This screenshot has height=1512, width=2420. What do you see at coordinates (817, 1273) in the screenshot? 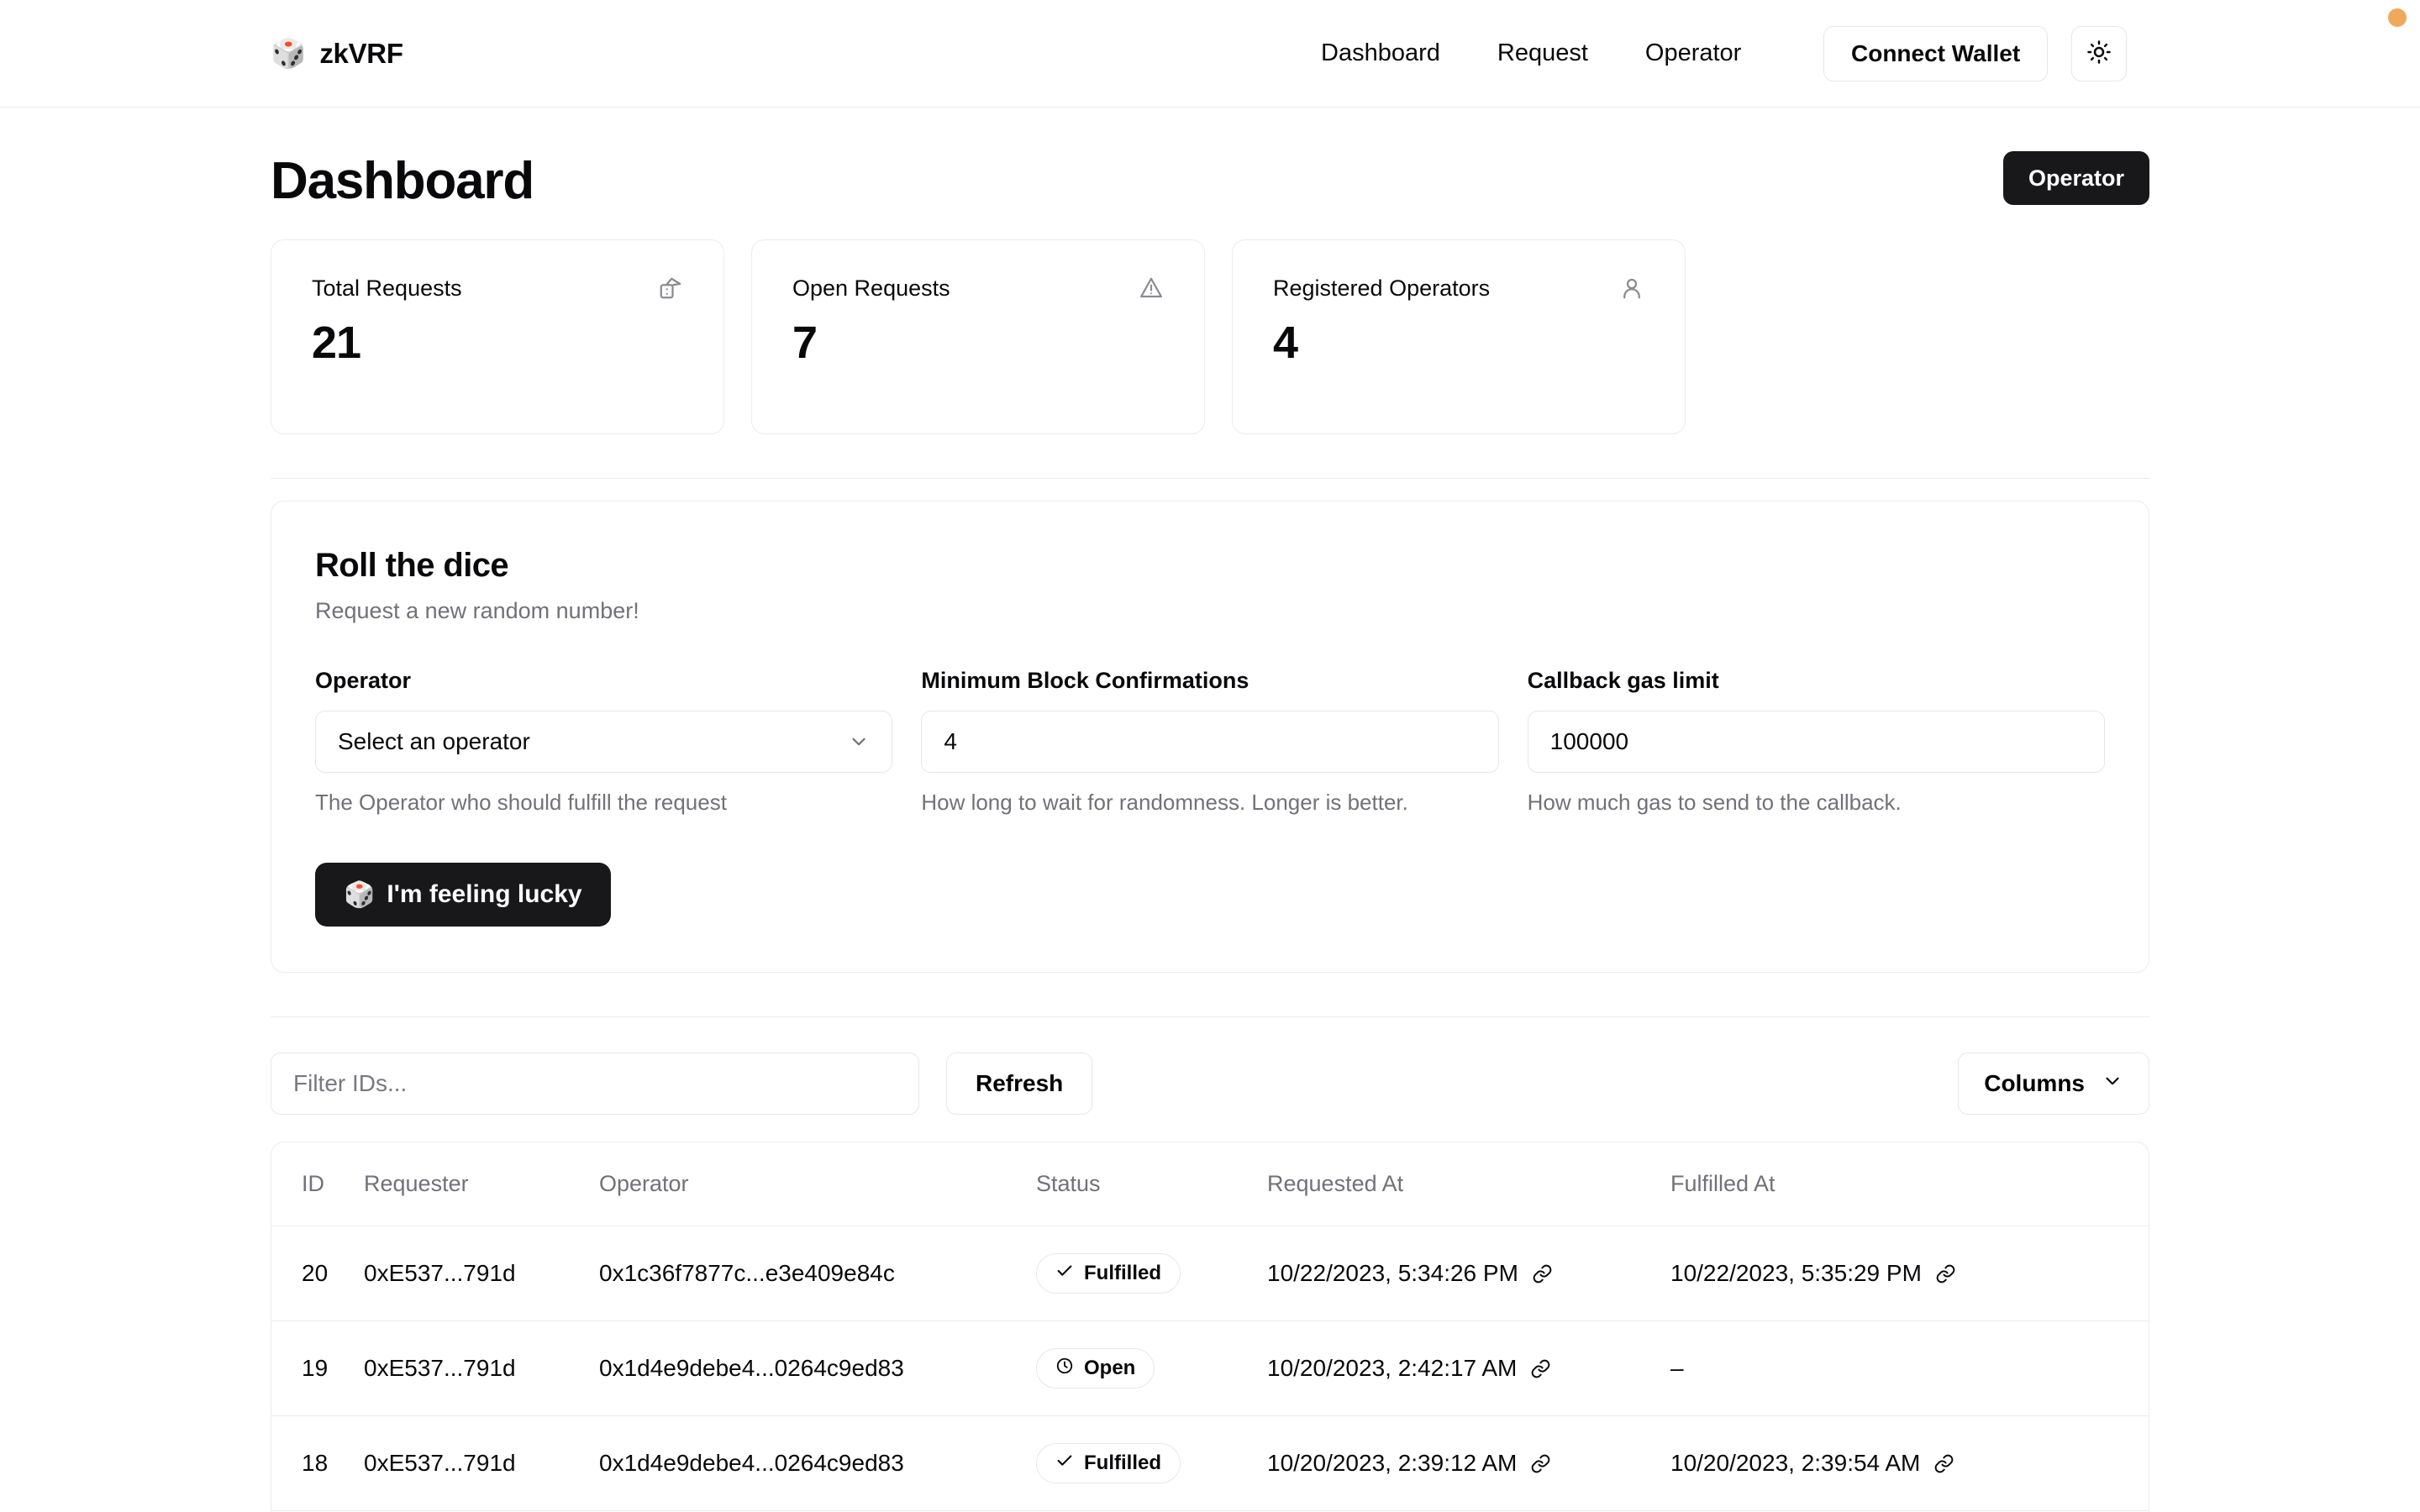
I see `cell-operator: 0x1c36f7877c...e3e409e84c` at bounding box center [817, 1273].